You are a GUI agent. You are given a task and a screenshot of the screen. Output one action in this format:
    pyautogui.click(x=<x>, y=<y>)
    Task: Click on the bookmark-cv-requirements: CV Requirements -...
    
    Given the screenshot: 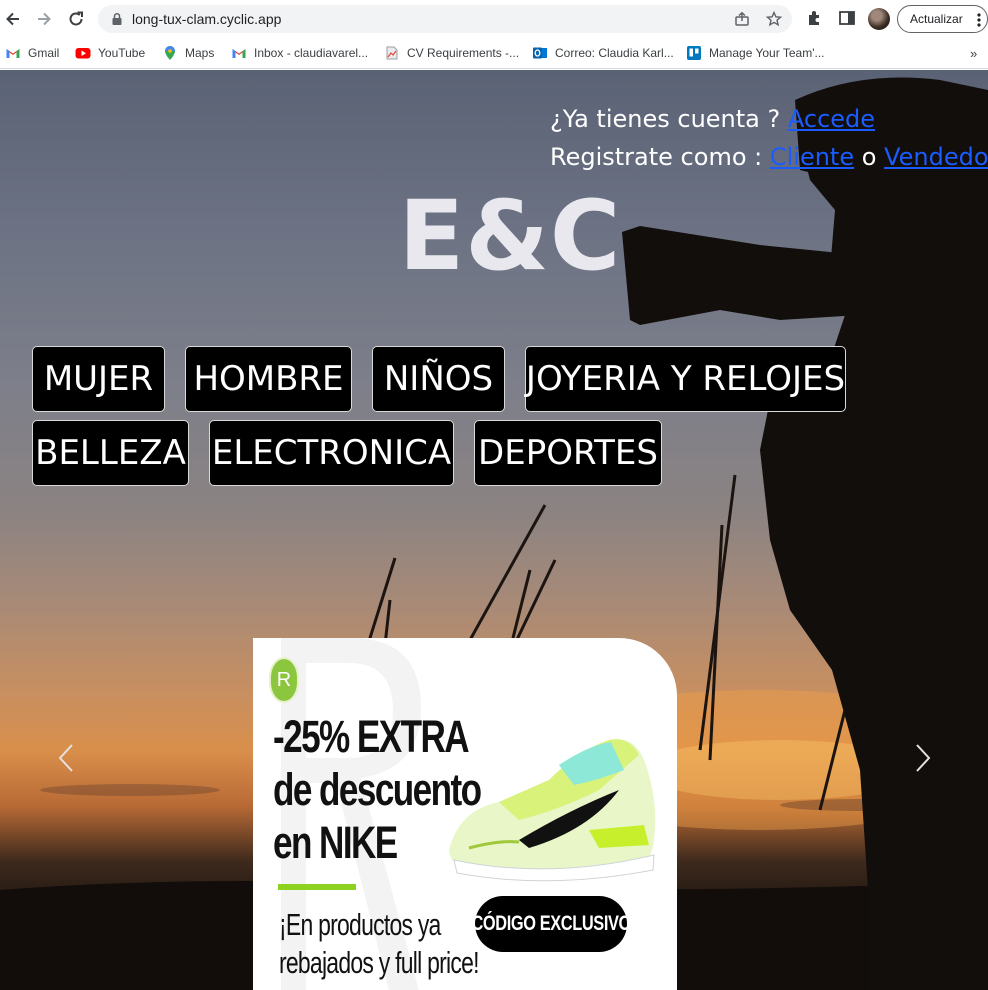 What is the action you would take?
    pyautogui.click(x=451, y=53)
    